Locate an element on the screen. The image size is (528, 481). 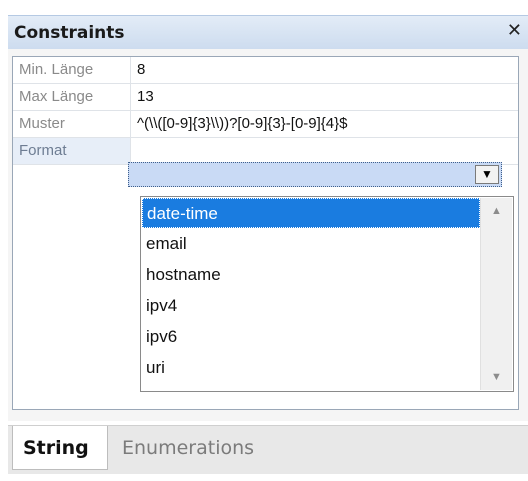
dropdown-scrollbar: ▲ ▼ is located at coordinates (496, 294).